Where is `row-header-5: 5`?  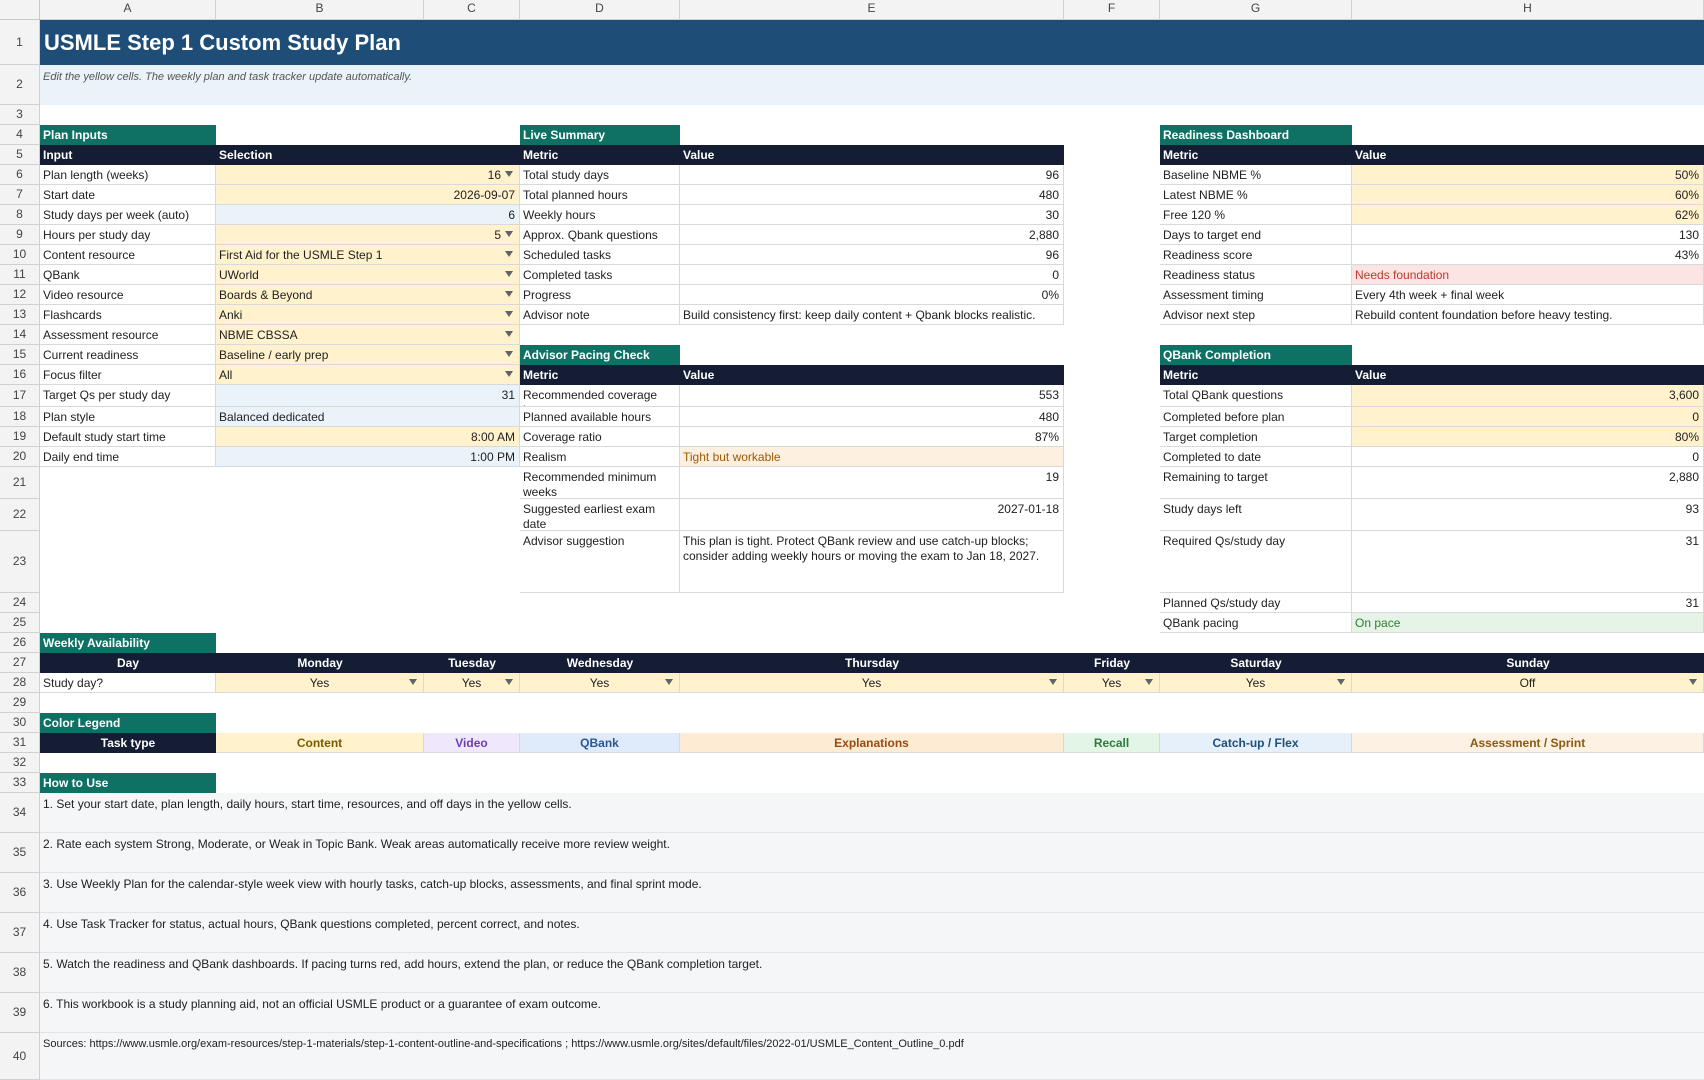 row-header-5: 5 is located at coordinates (20, 155).